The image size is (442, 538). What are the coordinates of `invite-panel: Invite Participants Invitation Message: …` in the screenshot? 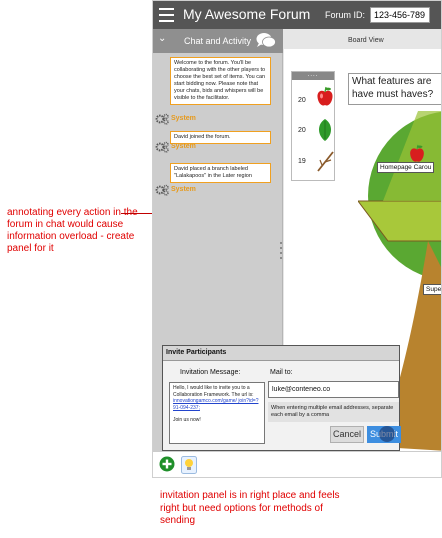 It's located at (281, 398).